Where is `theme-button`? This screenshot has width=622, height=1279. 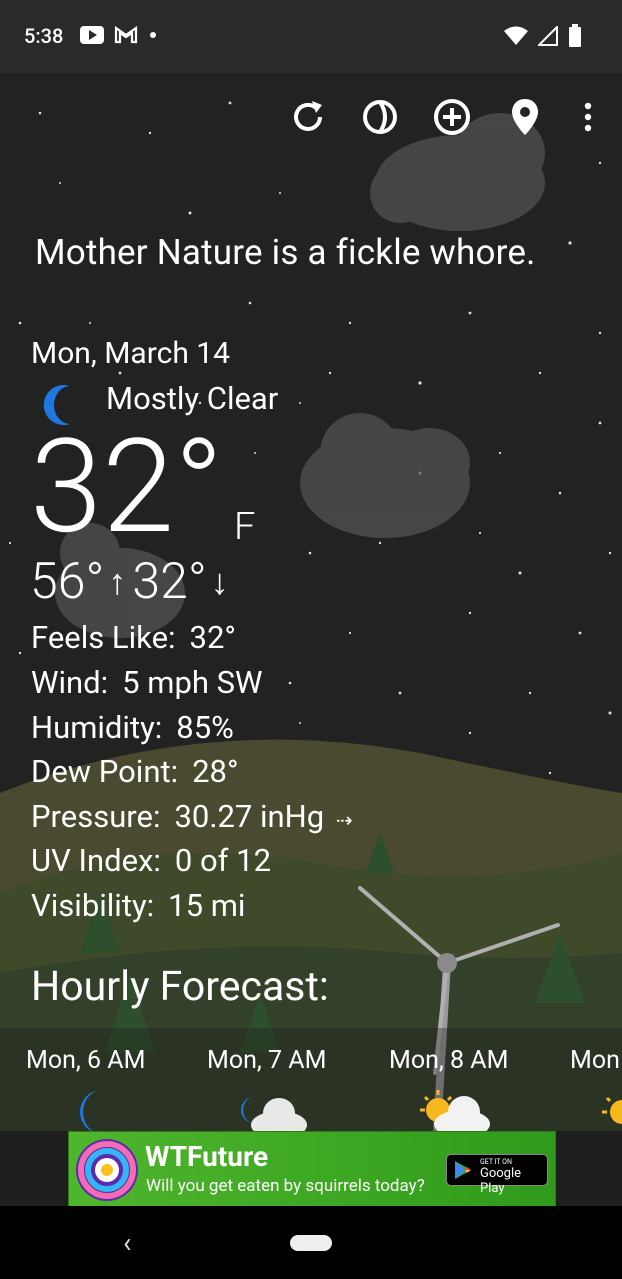
theme-button is located at coordinates (380, 117).